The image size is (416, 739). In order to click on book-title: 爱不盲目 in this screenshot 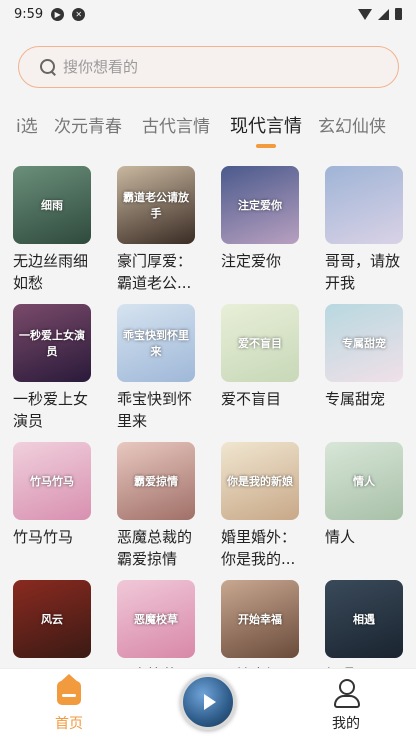, I will do `click(251, 399)`.